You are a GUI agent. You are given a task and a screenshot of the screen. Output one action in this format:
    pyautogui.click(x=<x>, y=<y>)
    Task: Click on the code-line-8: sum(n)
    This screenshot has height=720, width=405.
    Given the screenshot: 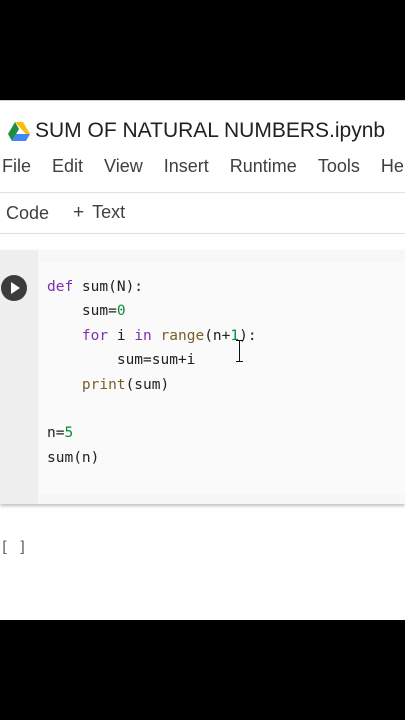 What is the action you would take?
    pyautogui.click(x=73, y=457)
    